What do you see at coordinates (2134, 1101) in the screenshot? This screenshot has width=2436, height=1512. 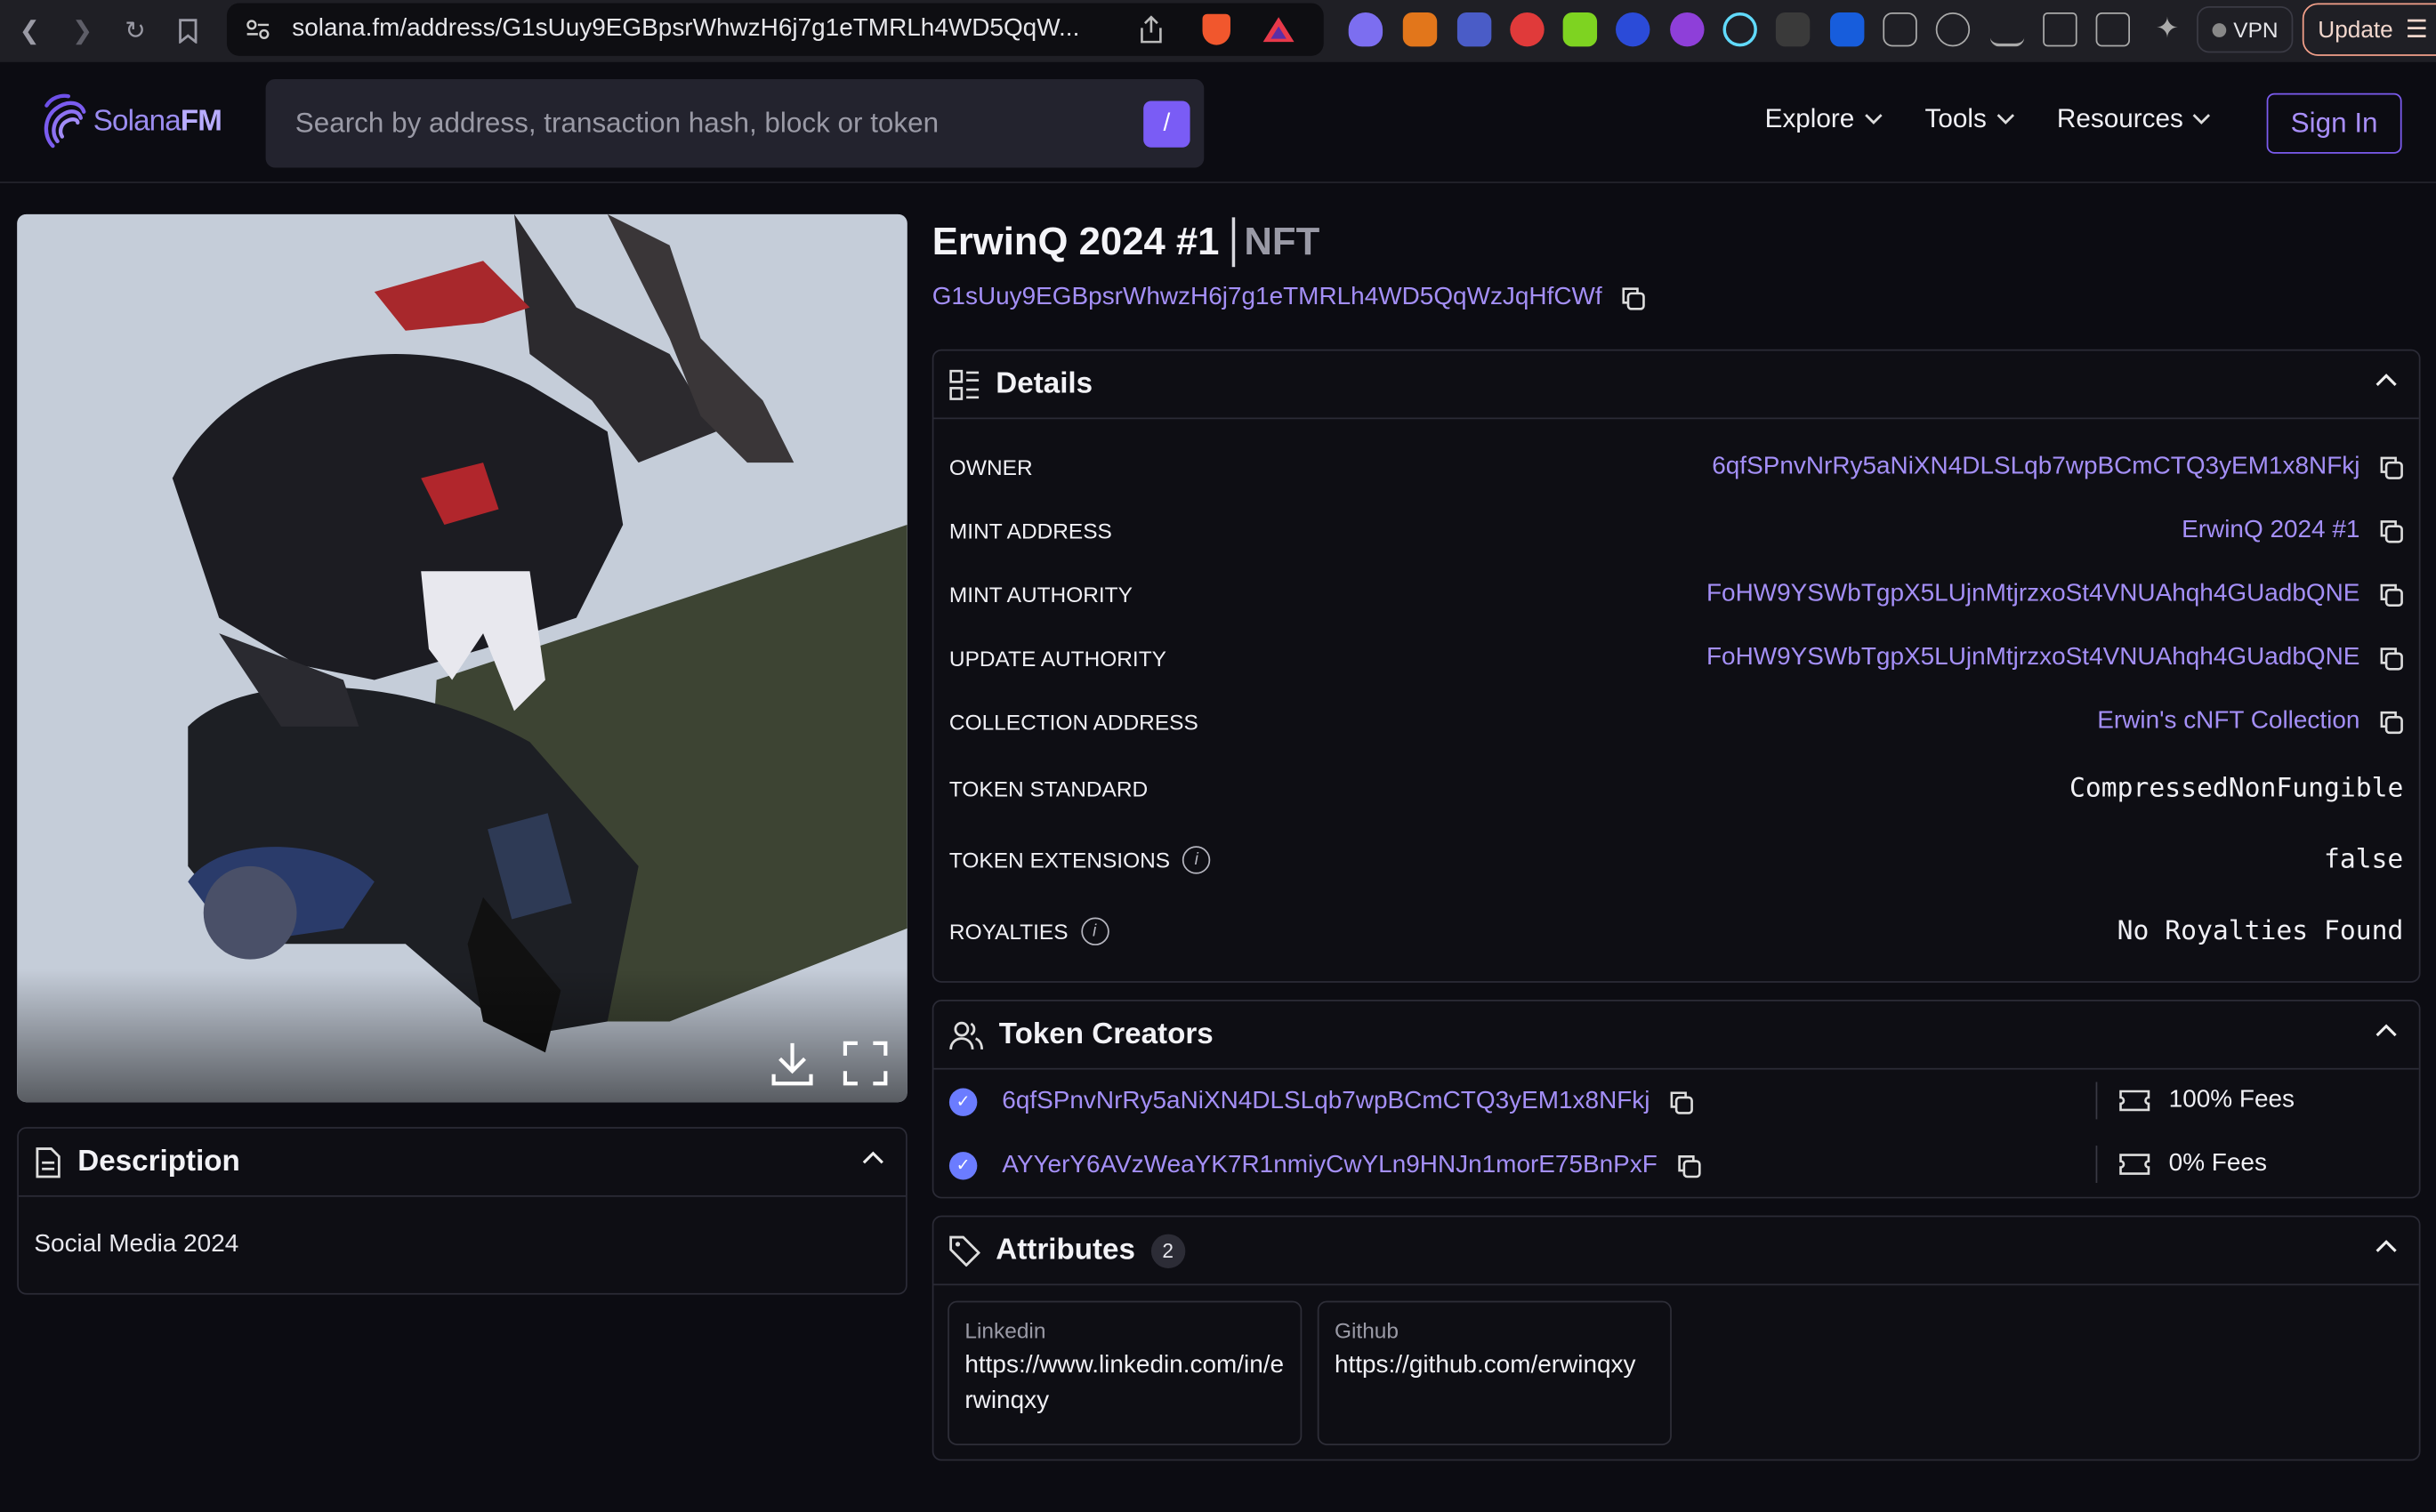 I see `ticket-icon` at bounding box center [2134, 1101].